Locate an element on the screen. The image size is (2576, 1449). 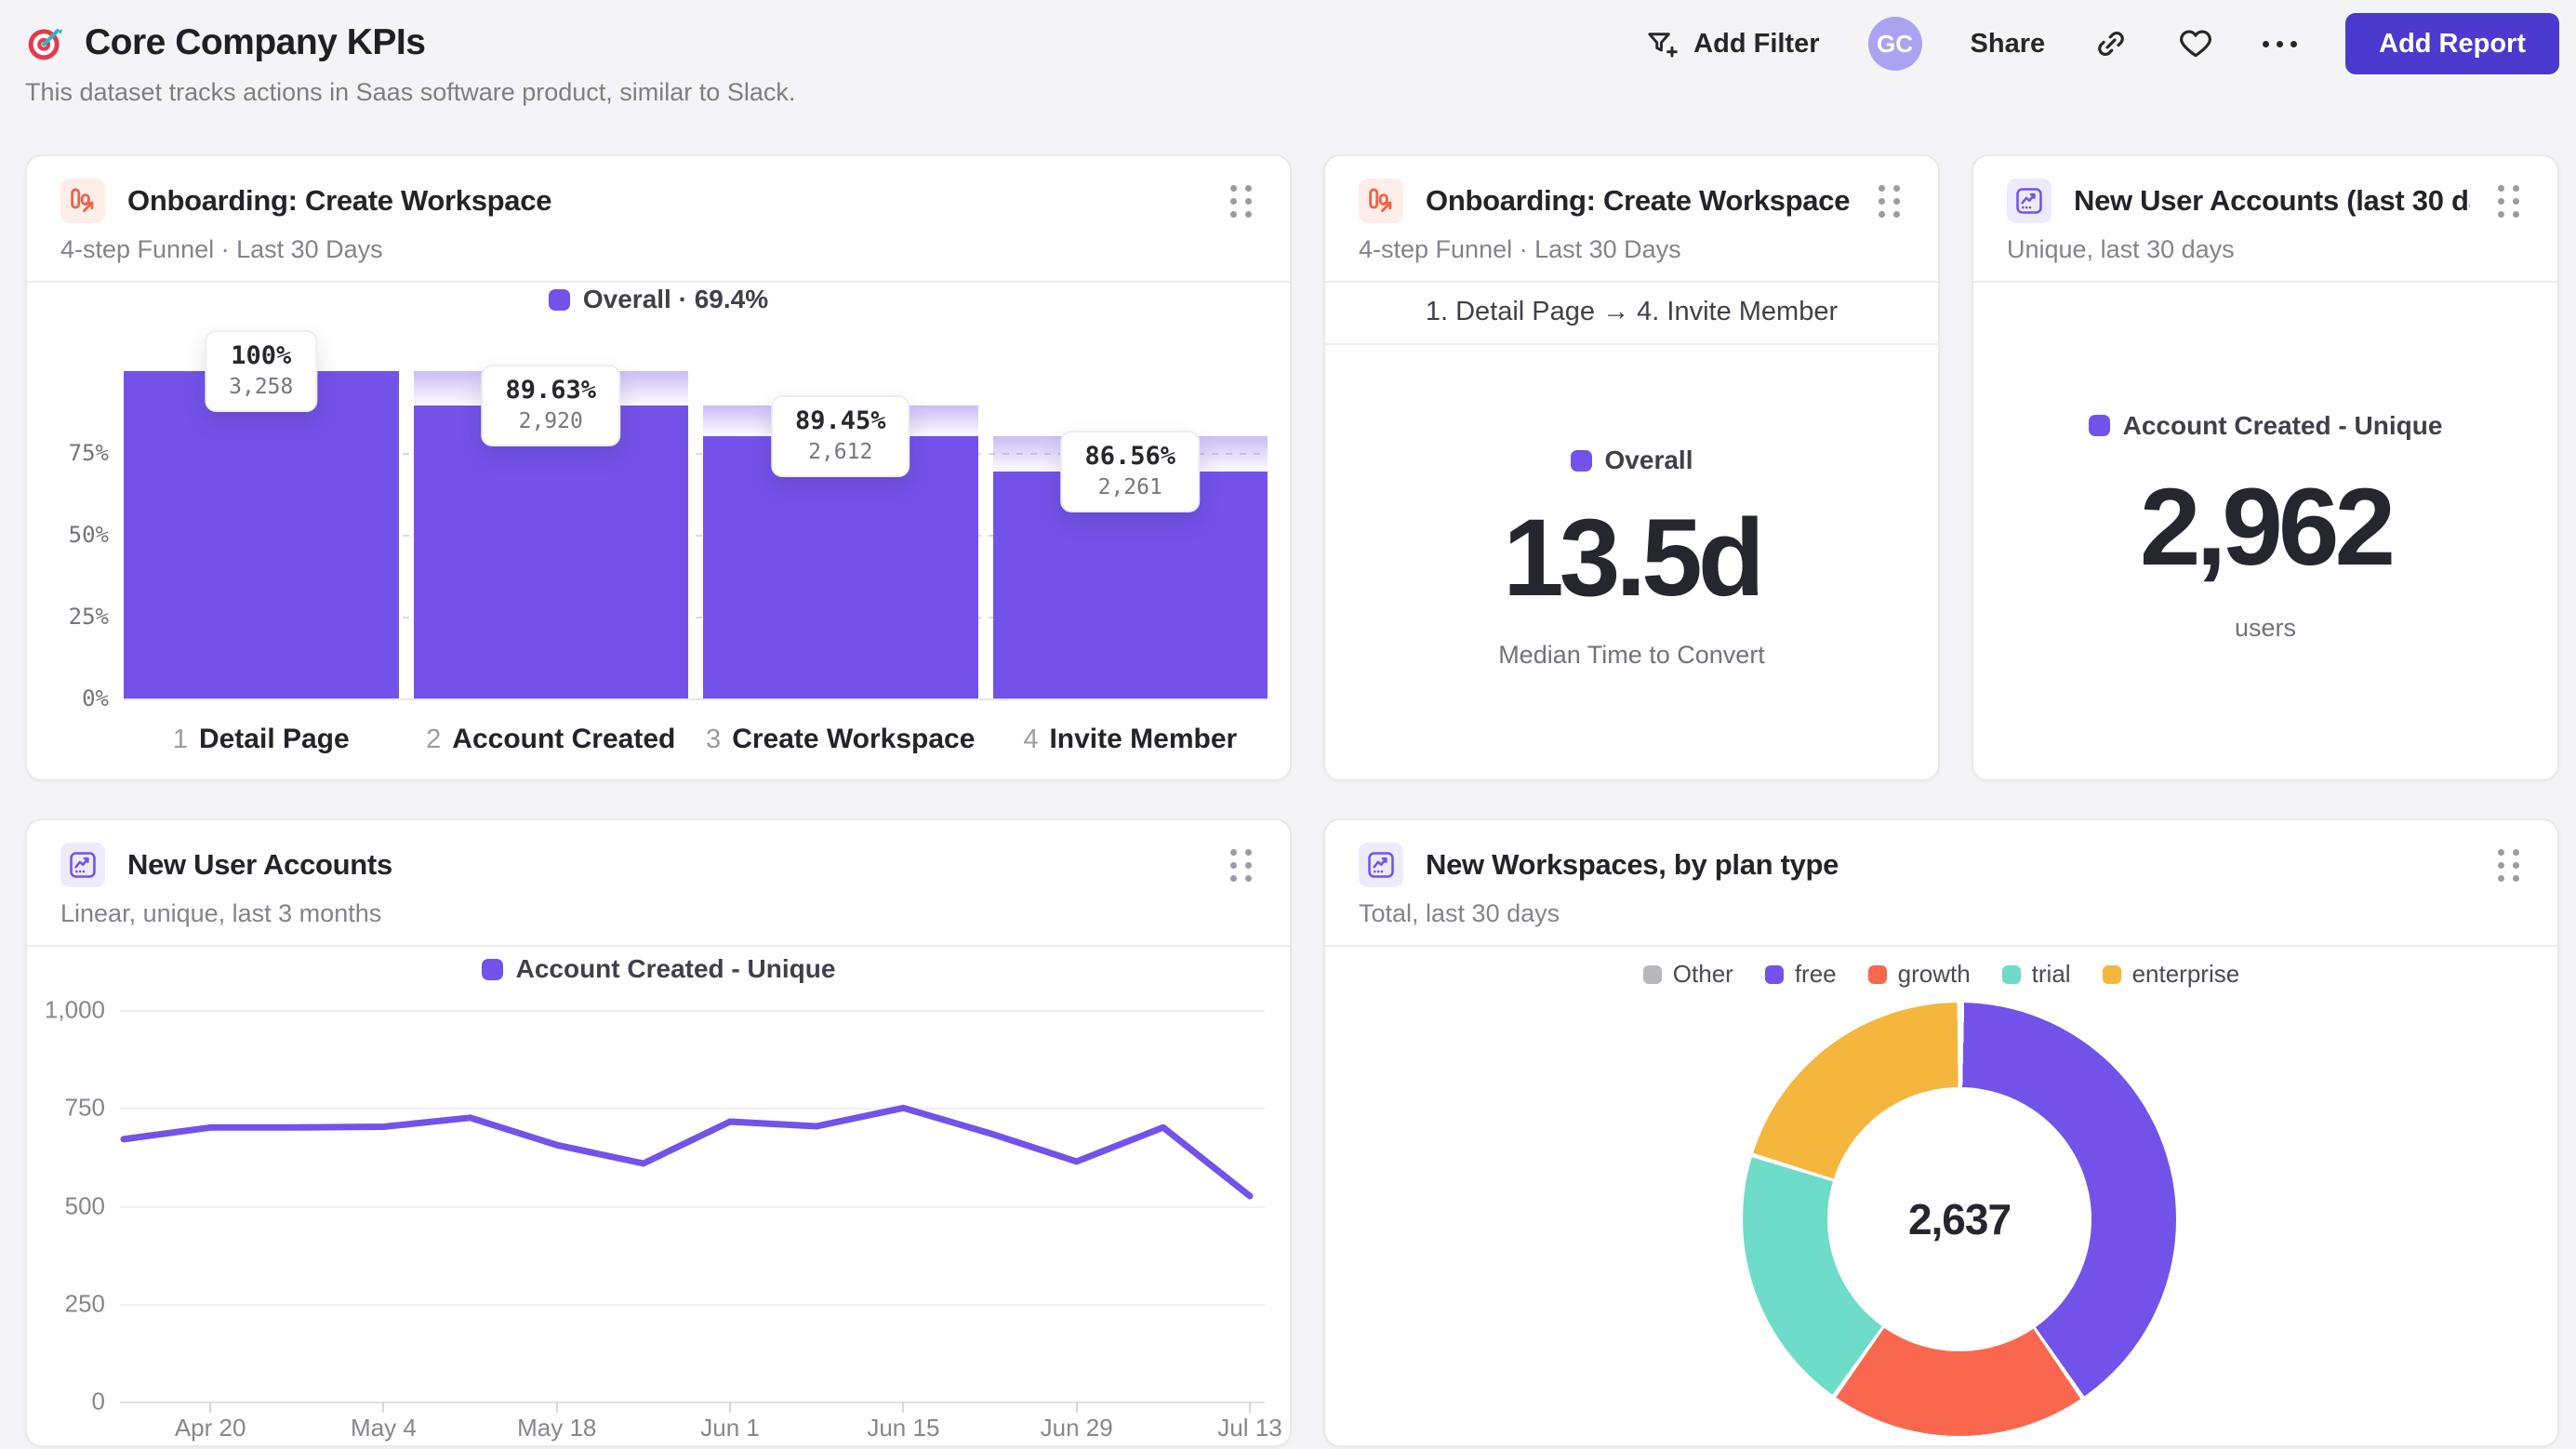
funnel-value-tooltip: 89.45% 2,612 is located at coordinates (840, 435).